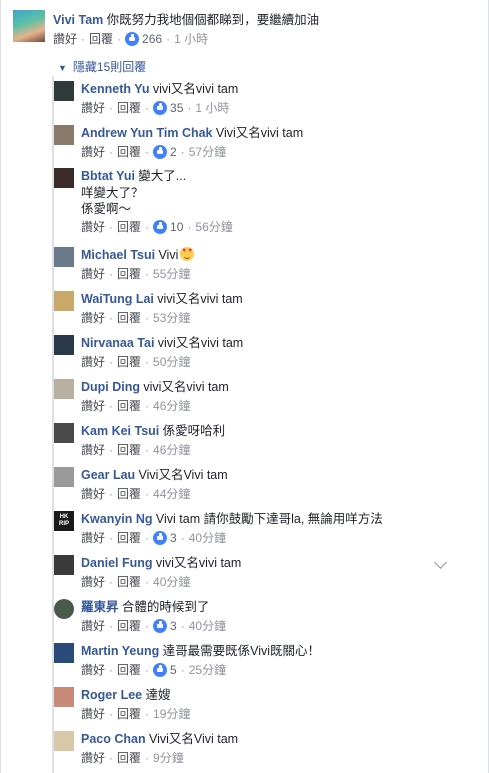 This screenshot has width=489, height=773. I want to click on reply-author: Gear Lau, so click(108, 475).